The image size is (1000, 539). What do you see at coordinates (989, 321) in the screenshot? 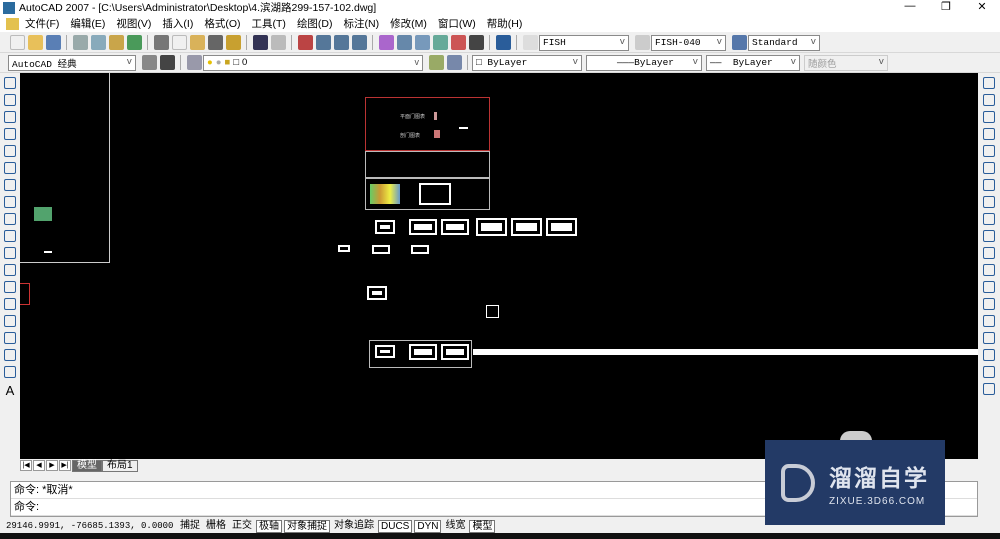
I see `fillet-icon` at bounding box center [989, 321].